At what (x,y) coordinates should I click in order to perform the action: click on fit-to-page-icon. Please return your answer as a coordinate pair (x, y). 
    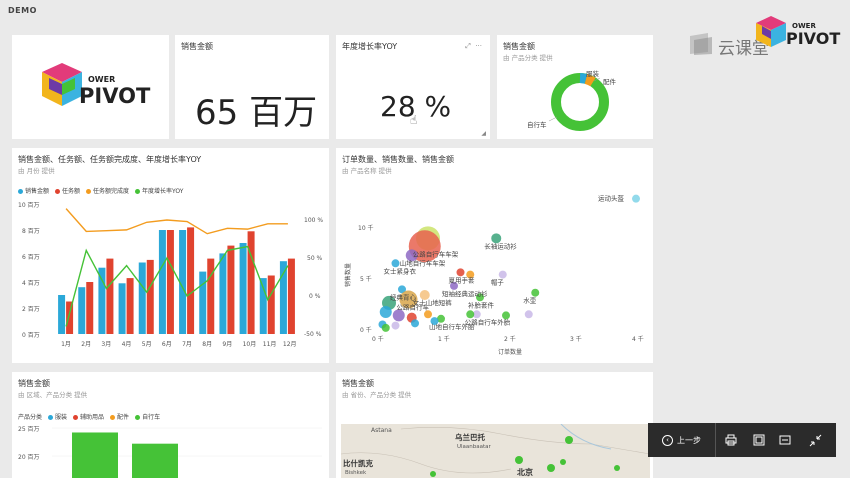
    Looking at the image, I should click on (759, 440).